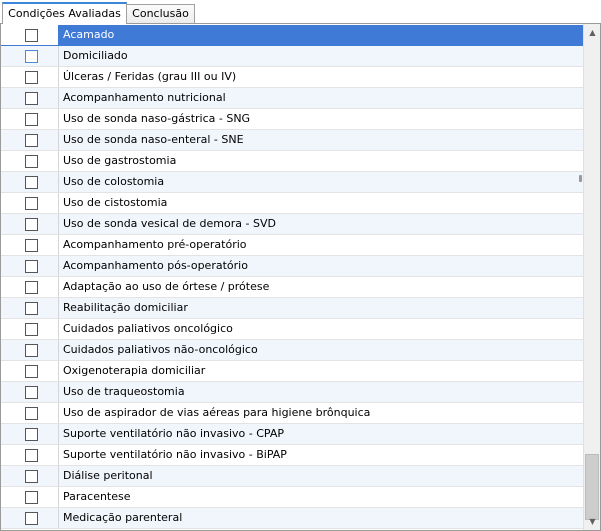 The image size is (601, 531). Describe the element at coordinates (292, 203) in the screenshot. I see `table-row: Uso de cistostomia` at that location.